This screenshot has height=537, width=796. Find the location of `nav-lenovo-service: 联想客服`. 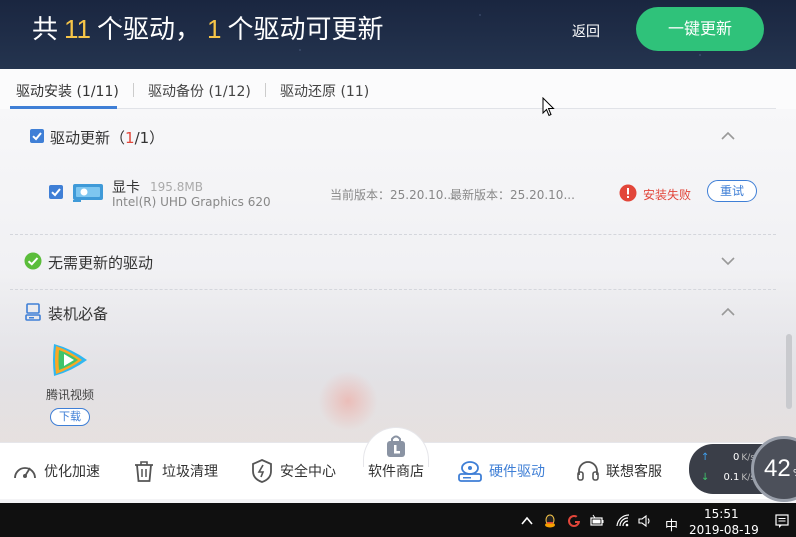

nav-lenovo-service: 联想客服 is located at coordinates (619, 471).